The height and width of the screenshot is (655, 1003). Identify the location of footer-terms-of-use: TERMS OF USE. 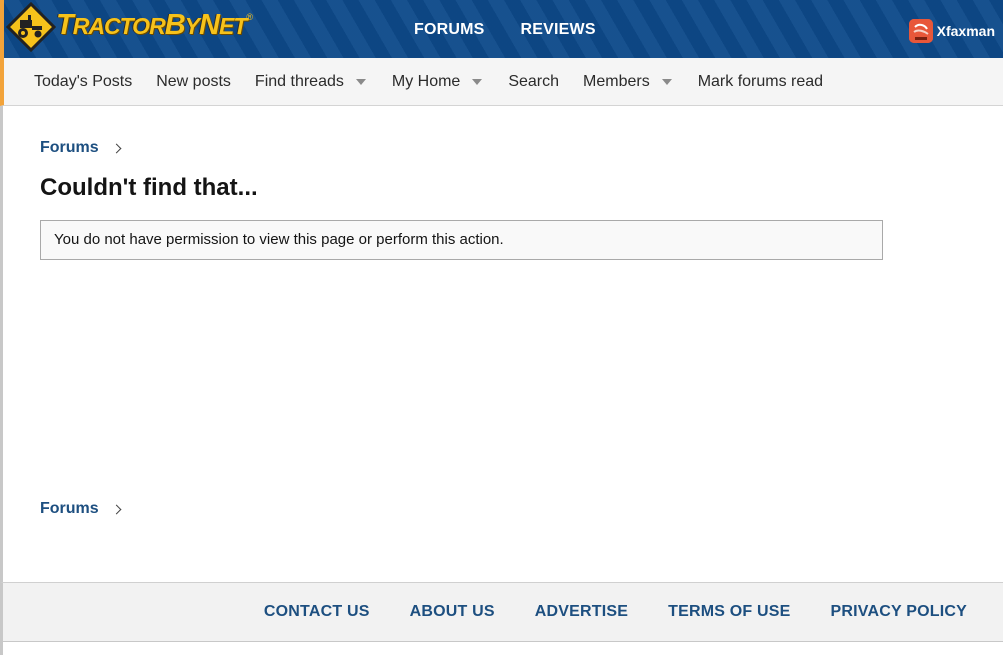
(729, 612).